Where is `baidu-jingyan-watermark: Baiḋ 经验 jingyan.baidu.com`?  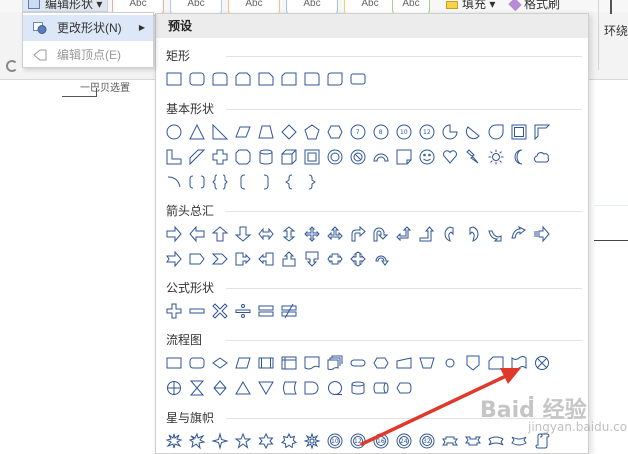
baidu-jingyan-watermark: Baiḋ 经验 jingyan.baidu.com is located at coordinates (554, 413).